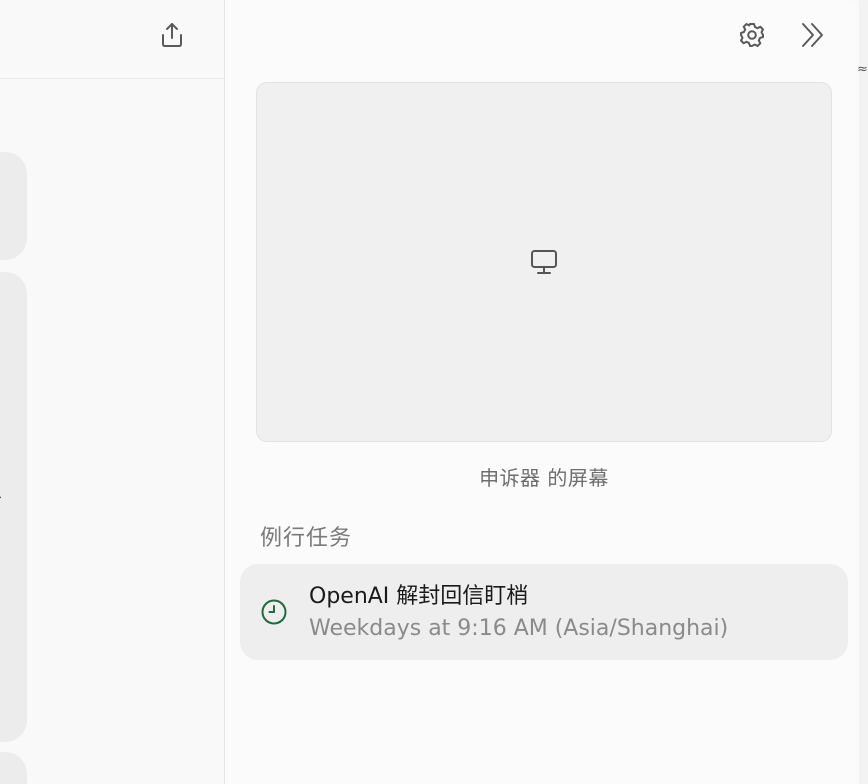 The width and height of the screenshot is (868, 784). I want to click on window-edge, so click(863, 392).